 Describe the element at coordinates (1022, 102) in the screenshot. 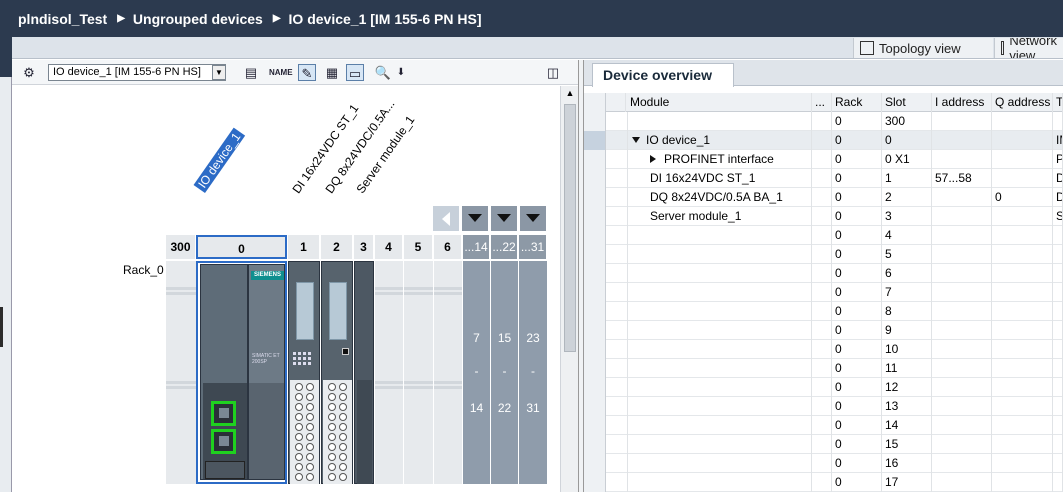

I see `col-header-q-address: Q address` at that location.